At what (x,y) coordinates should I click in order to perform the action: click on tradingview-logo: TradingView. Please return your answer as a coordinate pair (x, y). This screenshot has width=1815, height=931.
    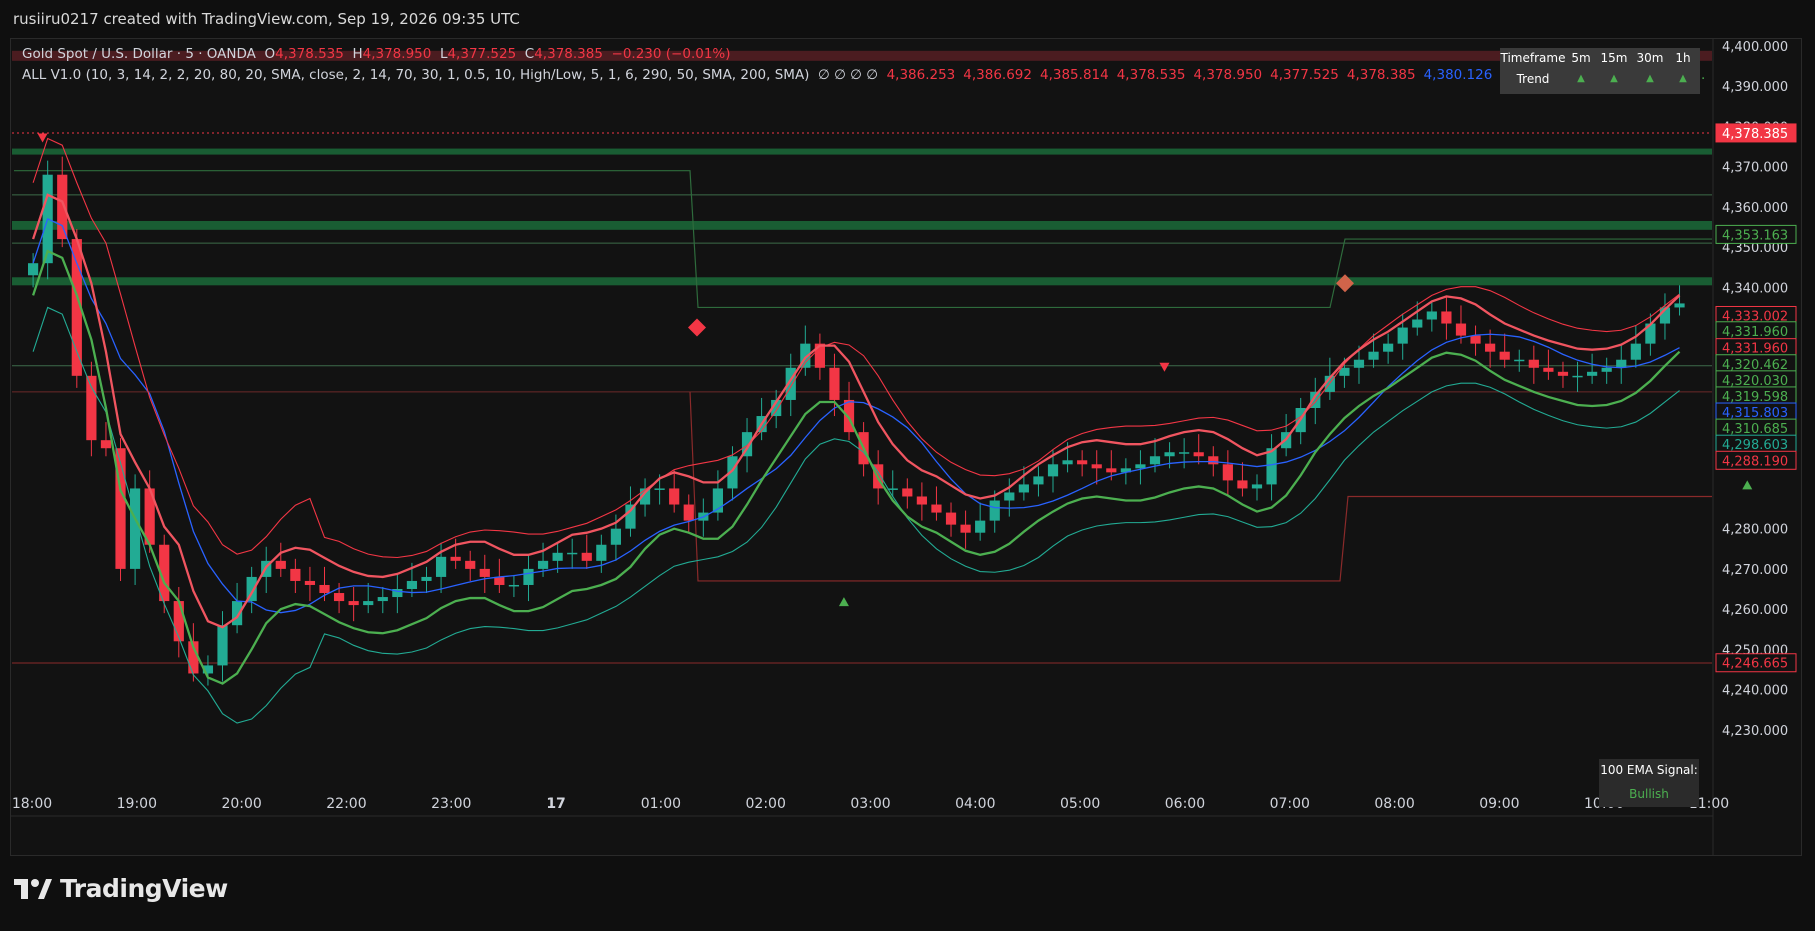
    Looking at the image, I should click on (121, 888).